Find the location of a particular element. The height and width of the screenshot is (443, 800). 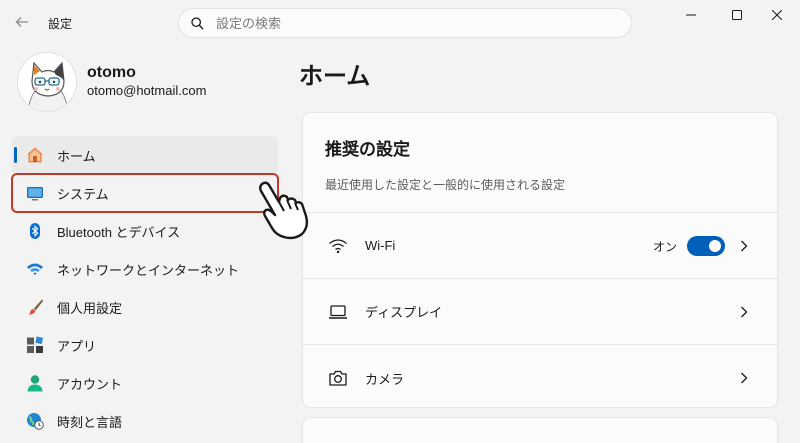

camera-icon is located at coordinates (338, 378).